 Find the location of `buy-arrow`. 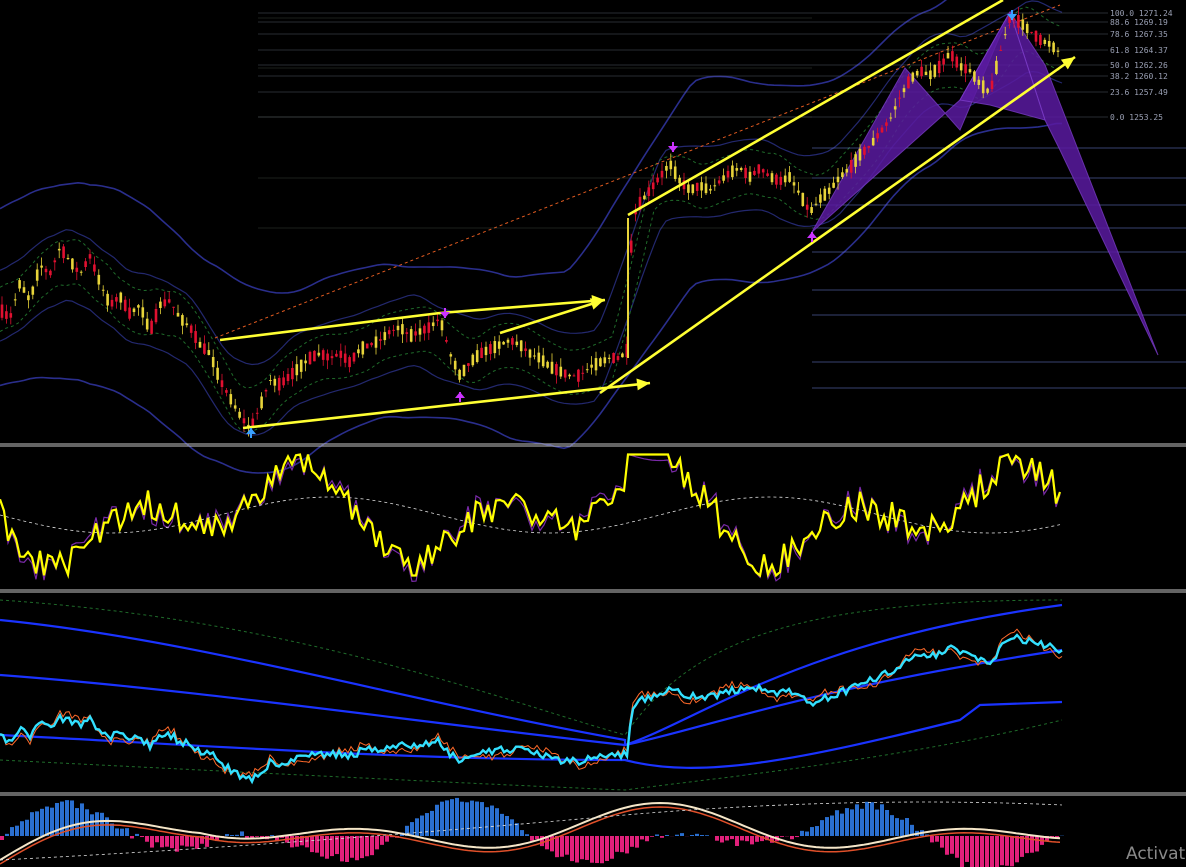

buy-arrow is located at coordinates (251, 431).